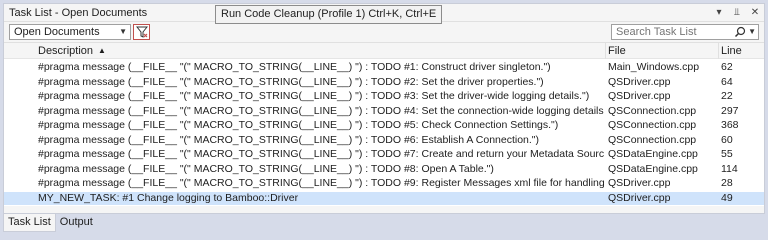 This screenshot has height=240, width=768. I want to click on line-cell: 114, so click(729, 168).